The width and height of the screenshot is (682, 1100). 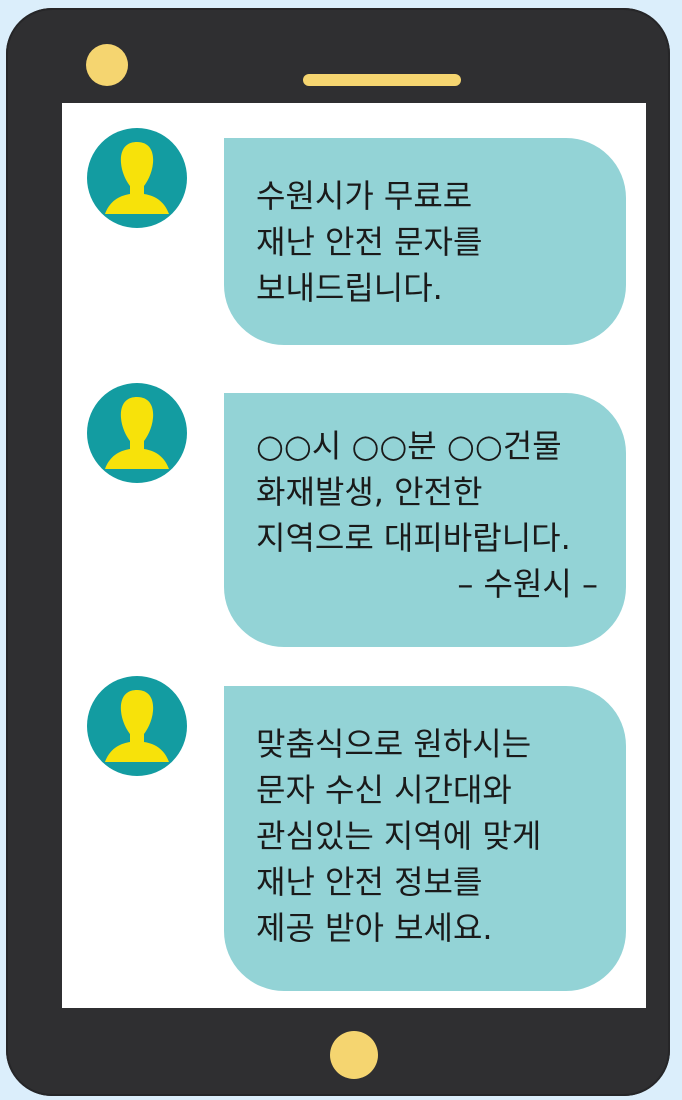 What do you see at coordinates (527, 584) in the screenshot?
I see `message-signature: – 수원시 –` at bounding box center [527, 584].